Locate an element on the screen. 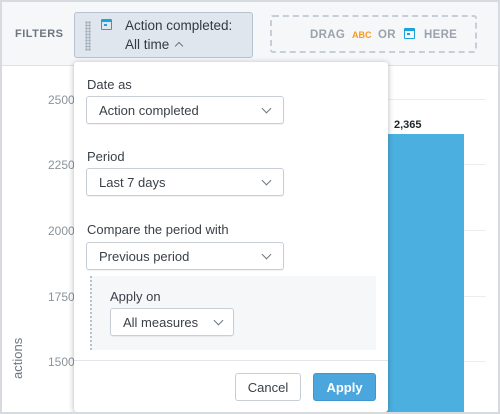  date-as-select: Action completed is located at coordinates (185, 110).